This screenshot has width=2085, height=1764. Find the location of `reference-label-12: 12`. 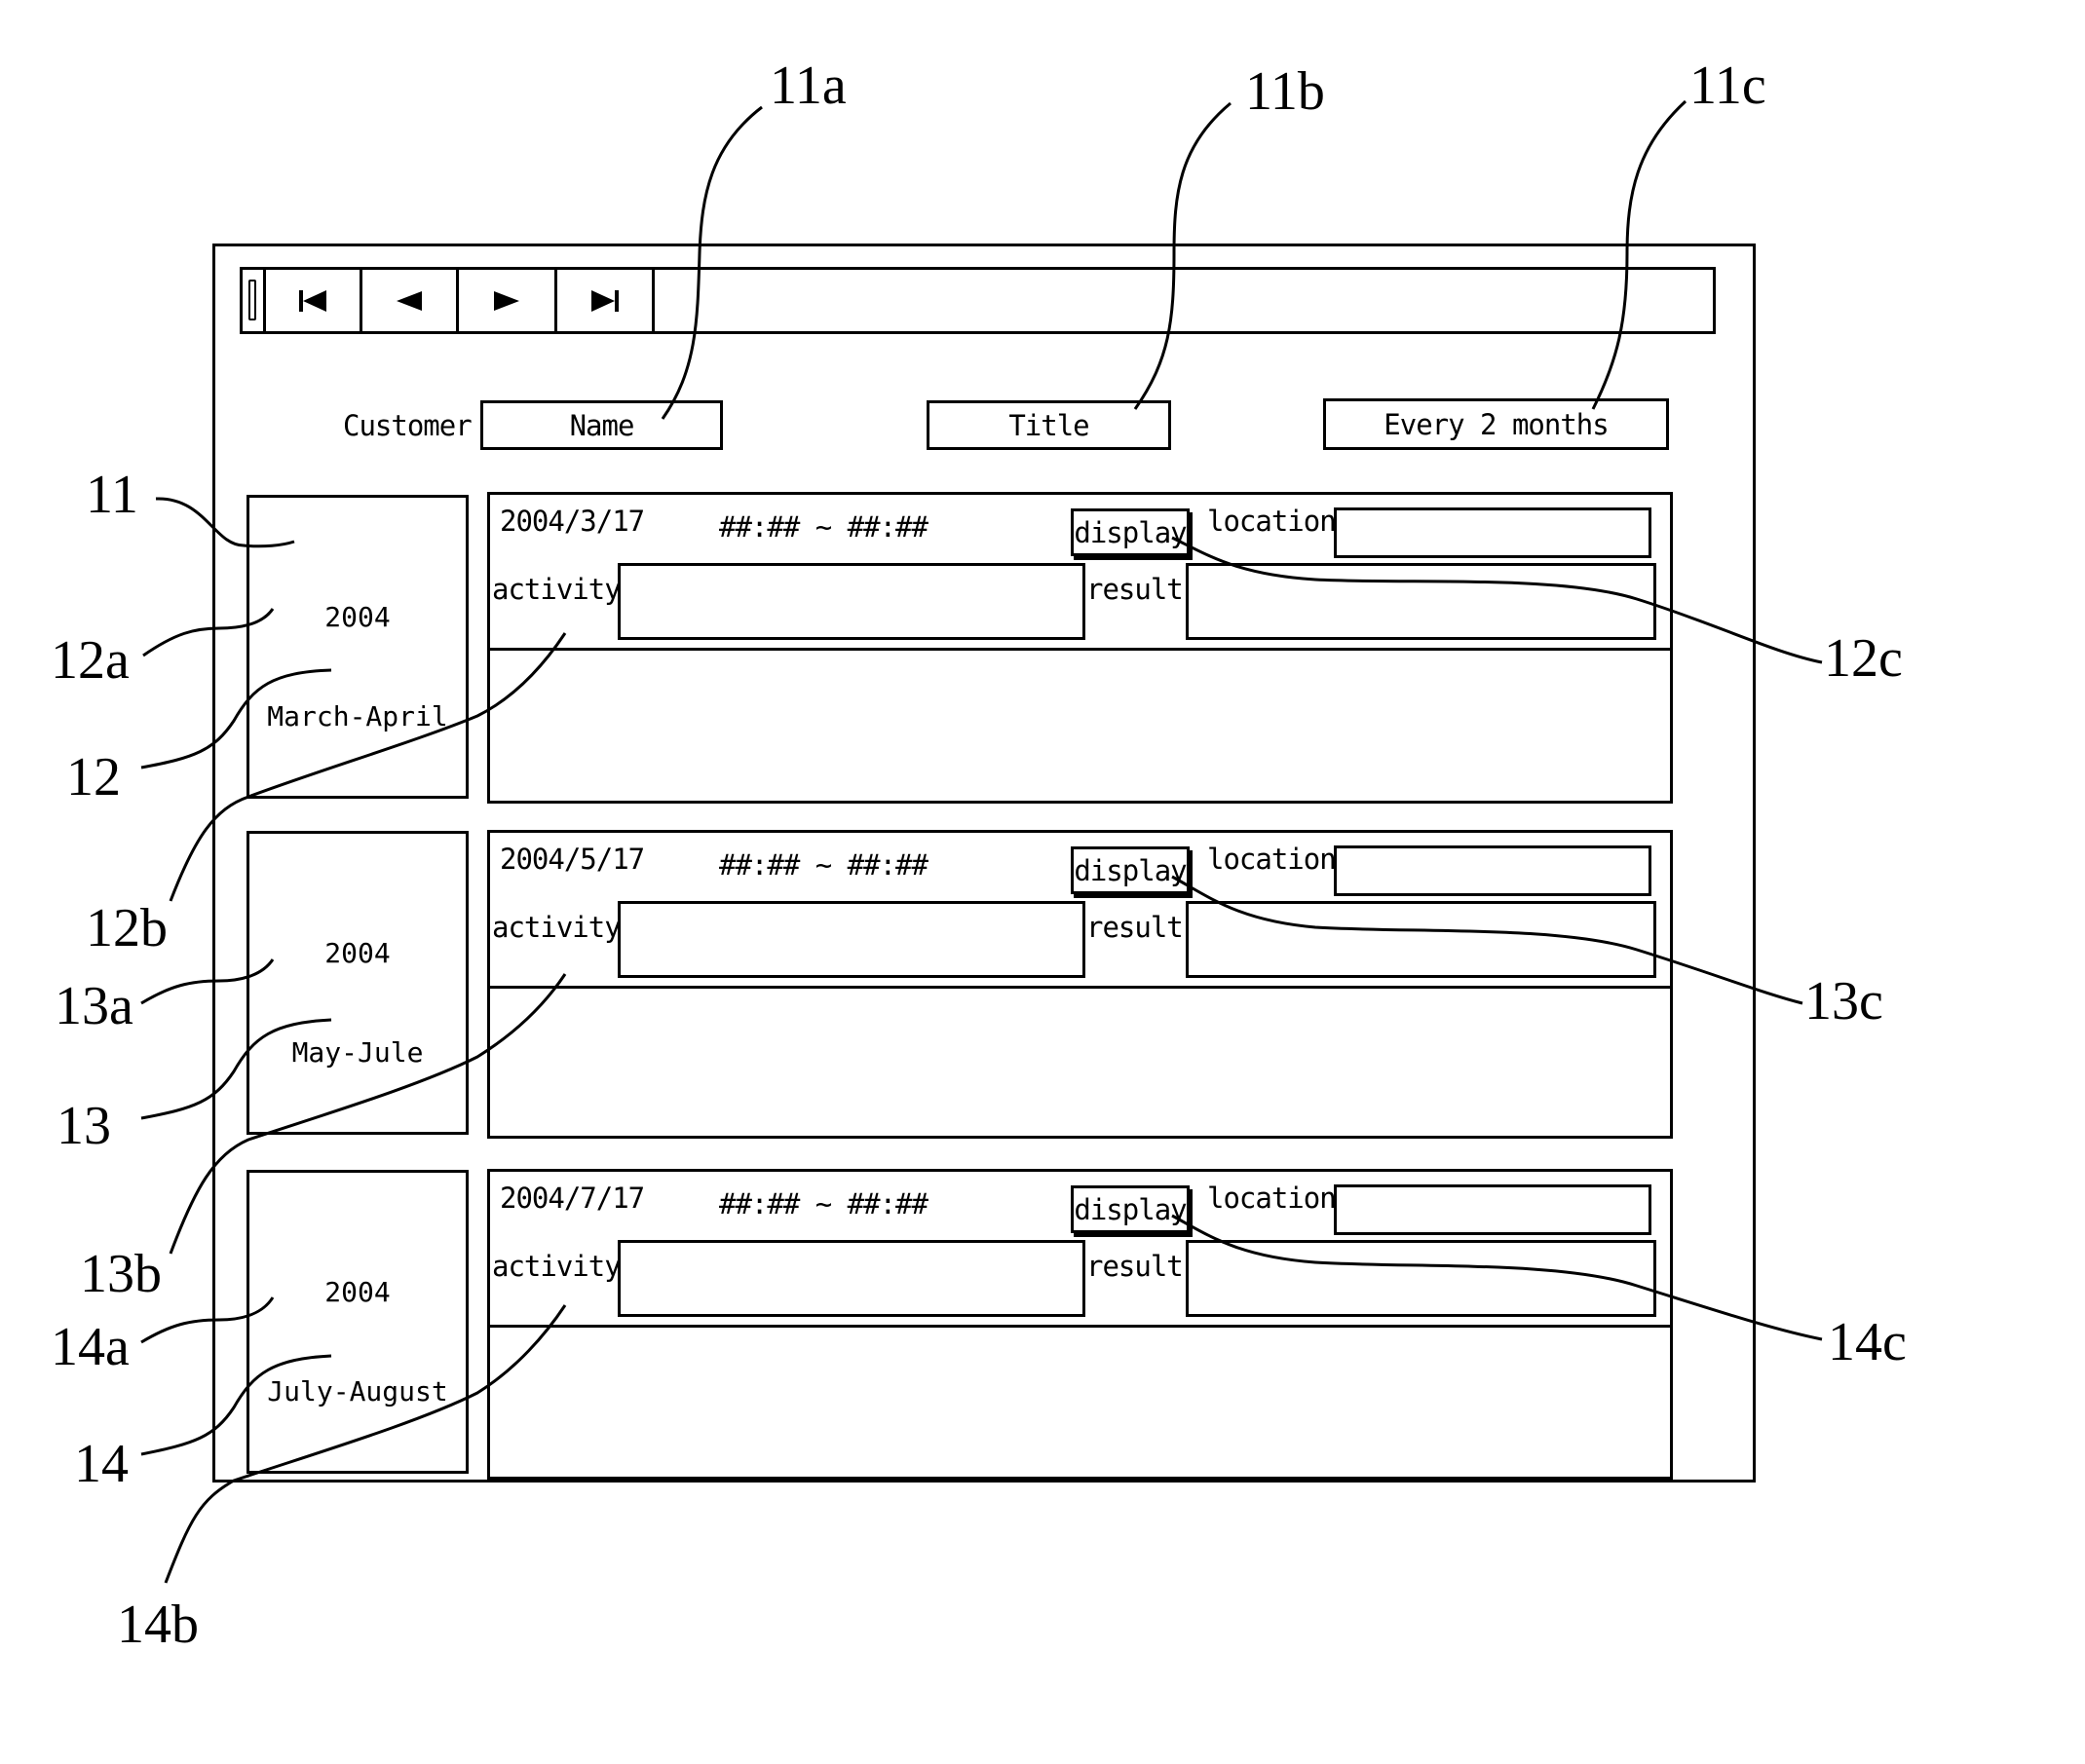

reference-label-12: 12 is located at coordinates (93, 777).